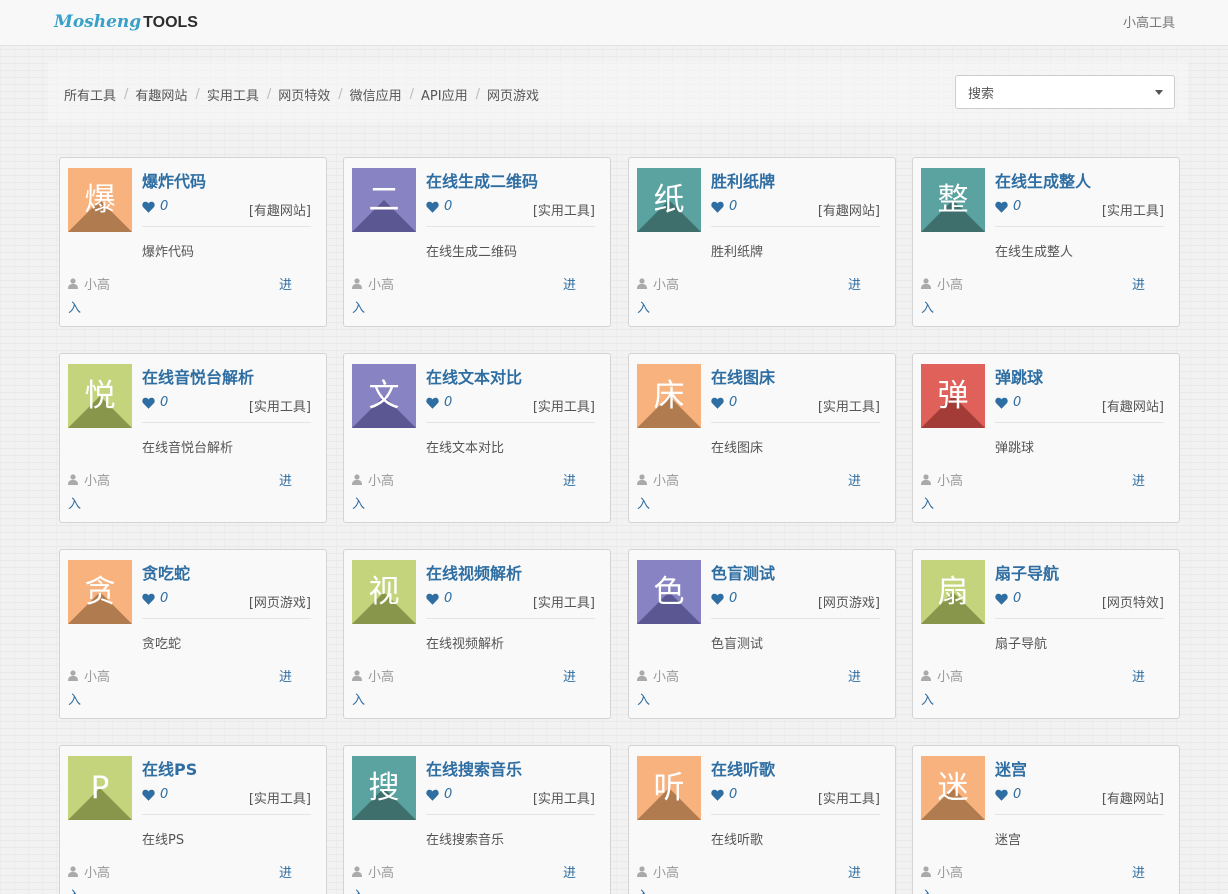  Describe the element at coordinates (669, 788) in the screenshot. I see `tool-icon-tile: 听` at that location.